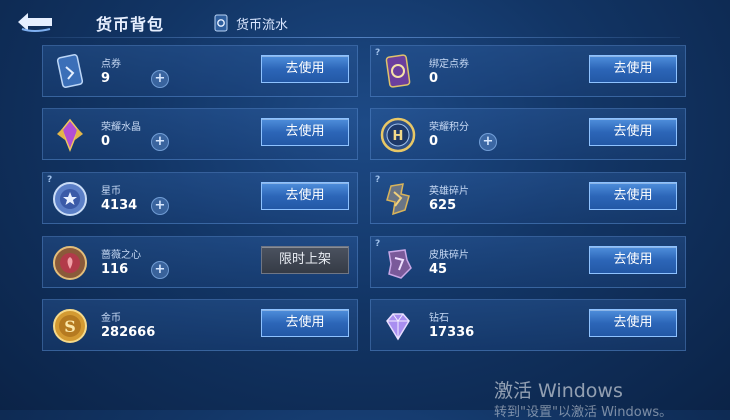 Image resolution: width=730 pixels, height=420 pixels. I want to click on currency-flow-icon, so click(221, 23).